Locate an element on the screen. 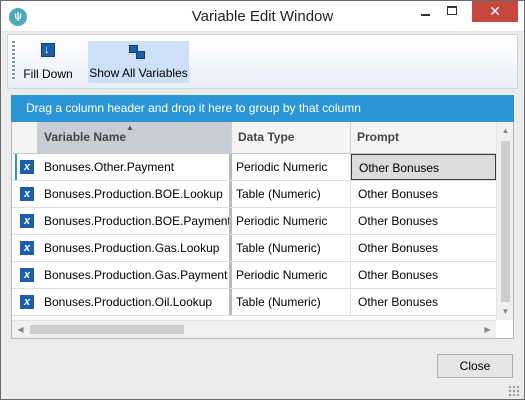  column-header-variable-name: ▲ Variable Name is located at coordinates (135, 137).